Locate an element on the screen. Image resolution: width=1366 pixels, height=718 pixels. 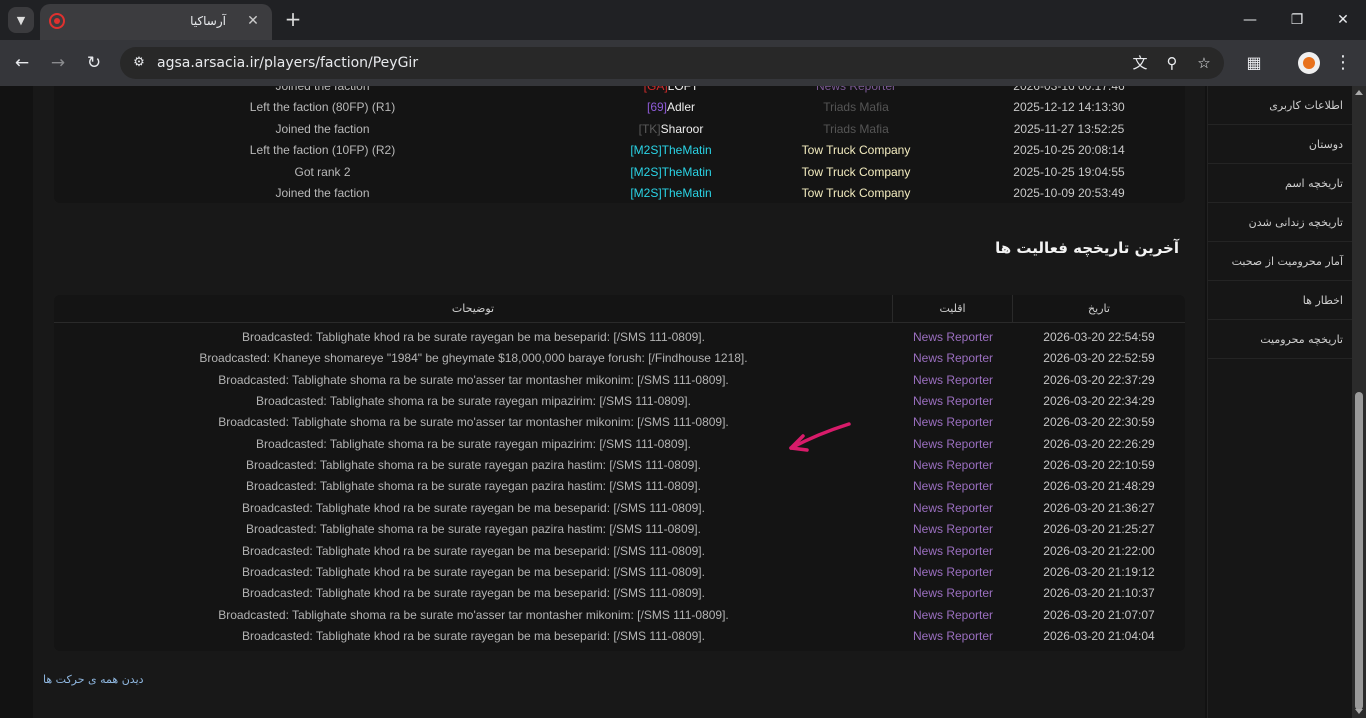
view-all-activities-link: دیدن همه ی حرکت ها is located at coordinates (93, 679).